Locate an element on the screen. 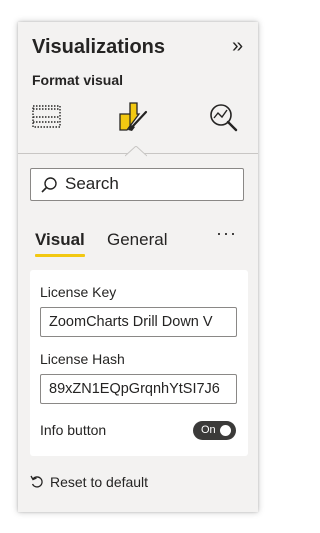  toggle-state-label: On is located at coordinates (208, 430).